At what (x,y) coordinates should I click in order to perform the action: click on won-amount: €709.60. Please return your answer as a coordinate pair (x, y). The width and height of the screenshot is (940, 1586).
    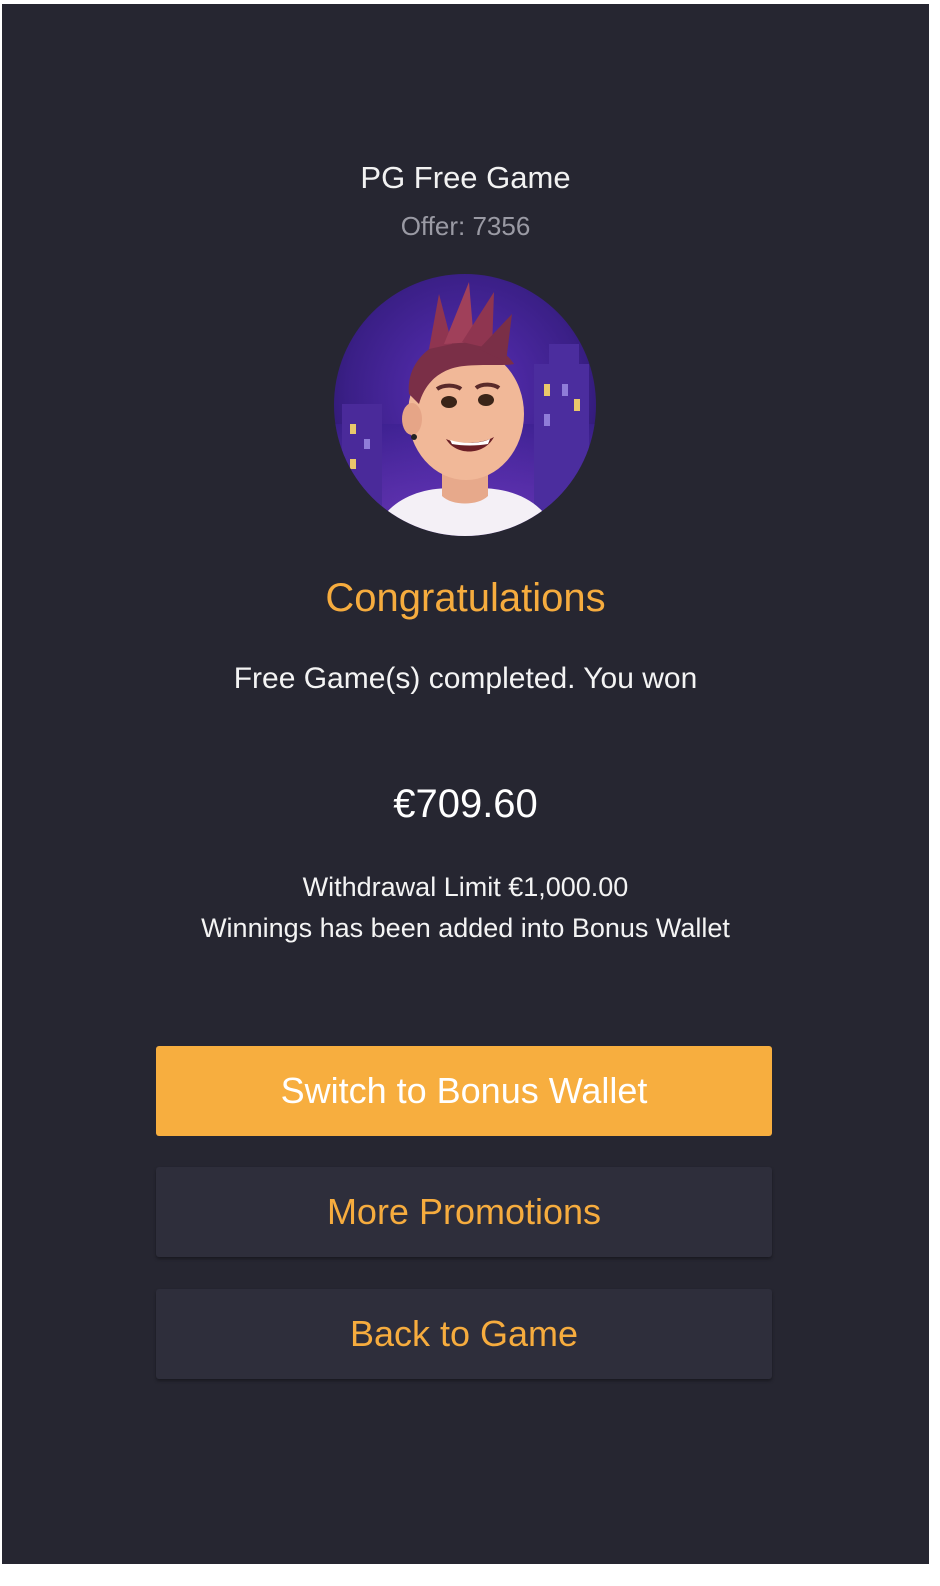
    Looking at the image, I should click on (465, 804).